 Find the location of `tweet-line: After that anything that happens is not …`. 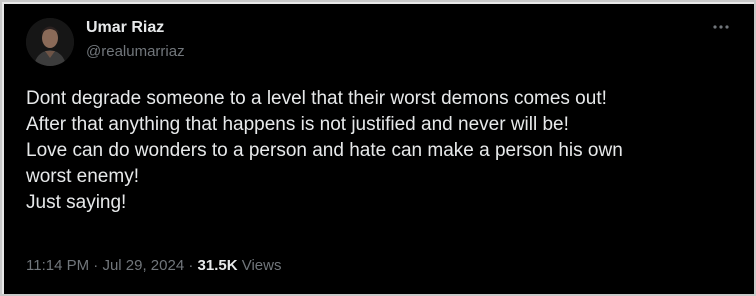

tweet-line: After that anything that happens is not … is located at coordinates (297, 124).